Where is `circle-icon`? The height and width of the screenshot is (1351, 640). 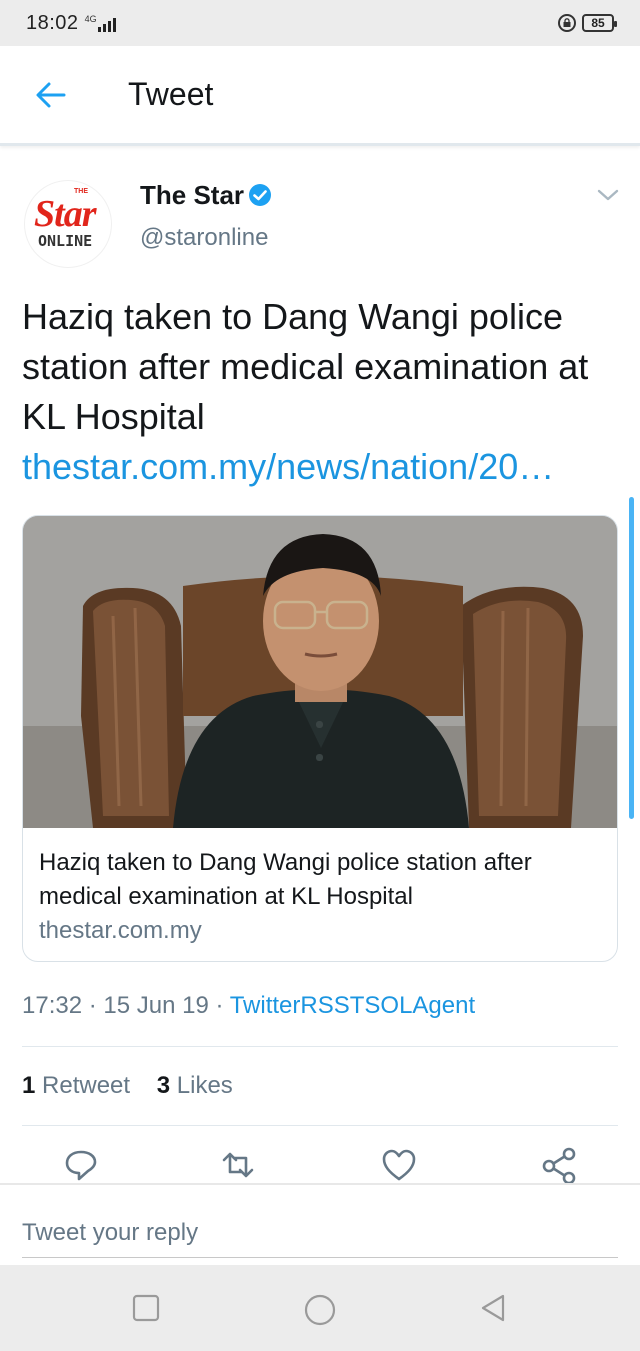 circle-icon is located at coordinates (320, 1310).